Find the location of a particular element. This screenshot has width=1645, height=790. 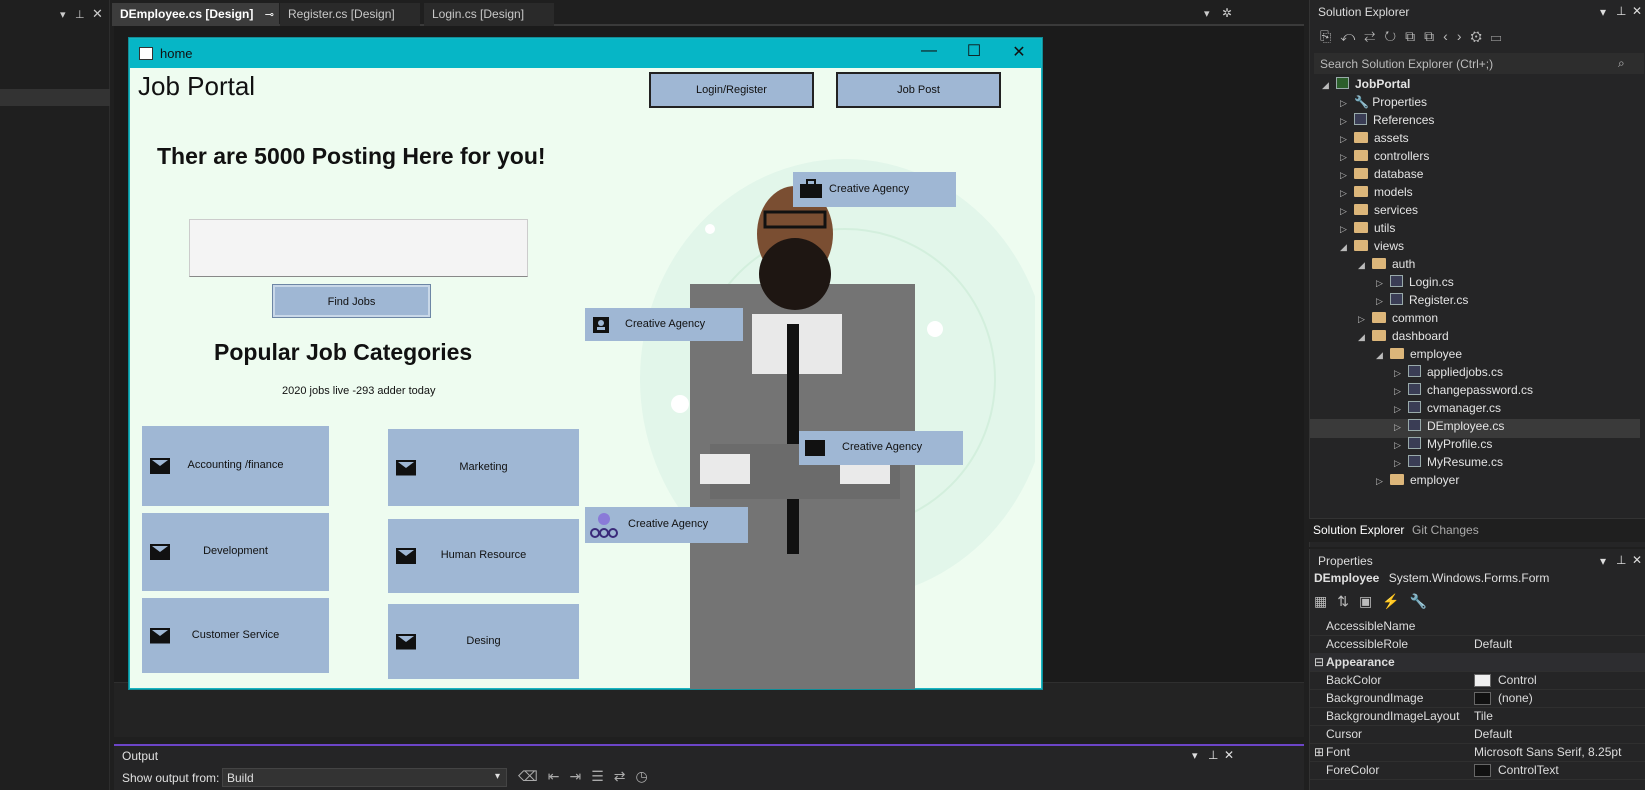

category-accounting: Accounting /finance is located at coordinates (235, 466).